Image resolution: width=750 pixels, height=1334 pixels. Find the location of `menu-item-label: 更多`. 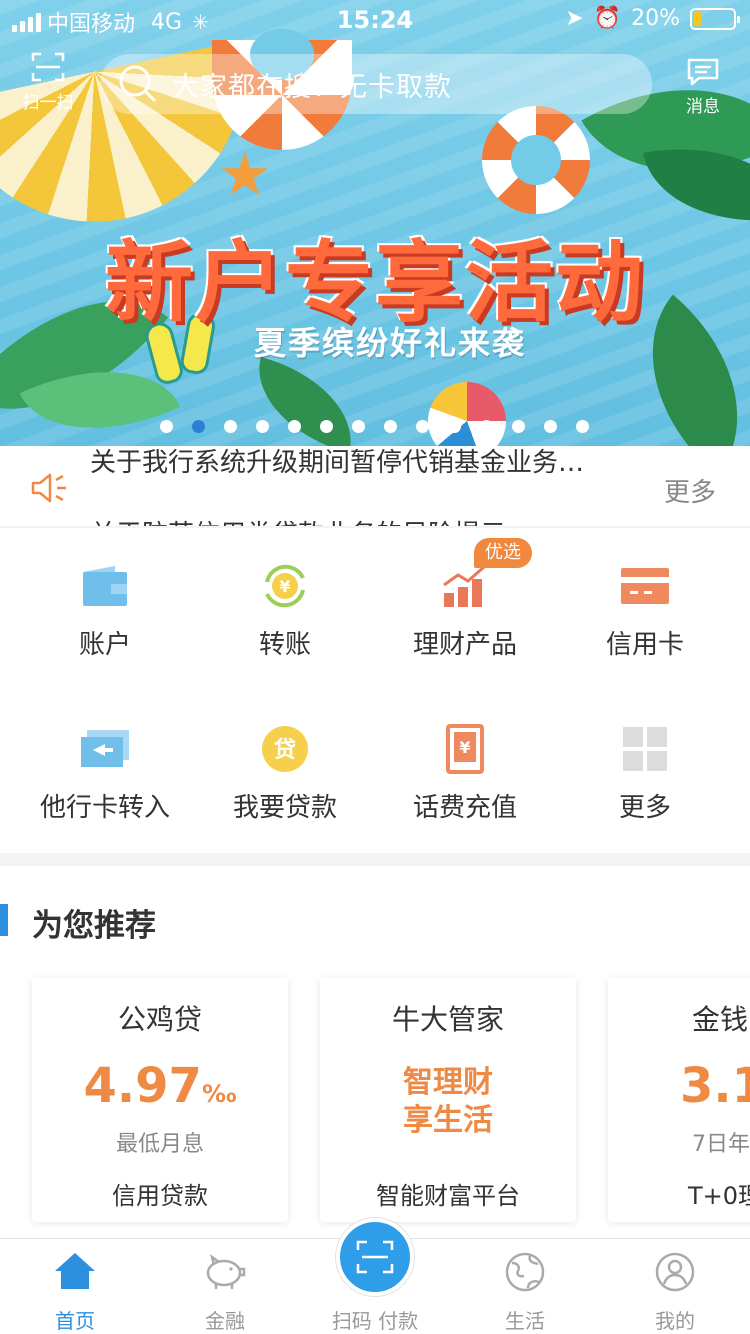

menu-item-label: 更多 is located at coordinates (644, 808).